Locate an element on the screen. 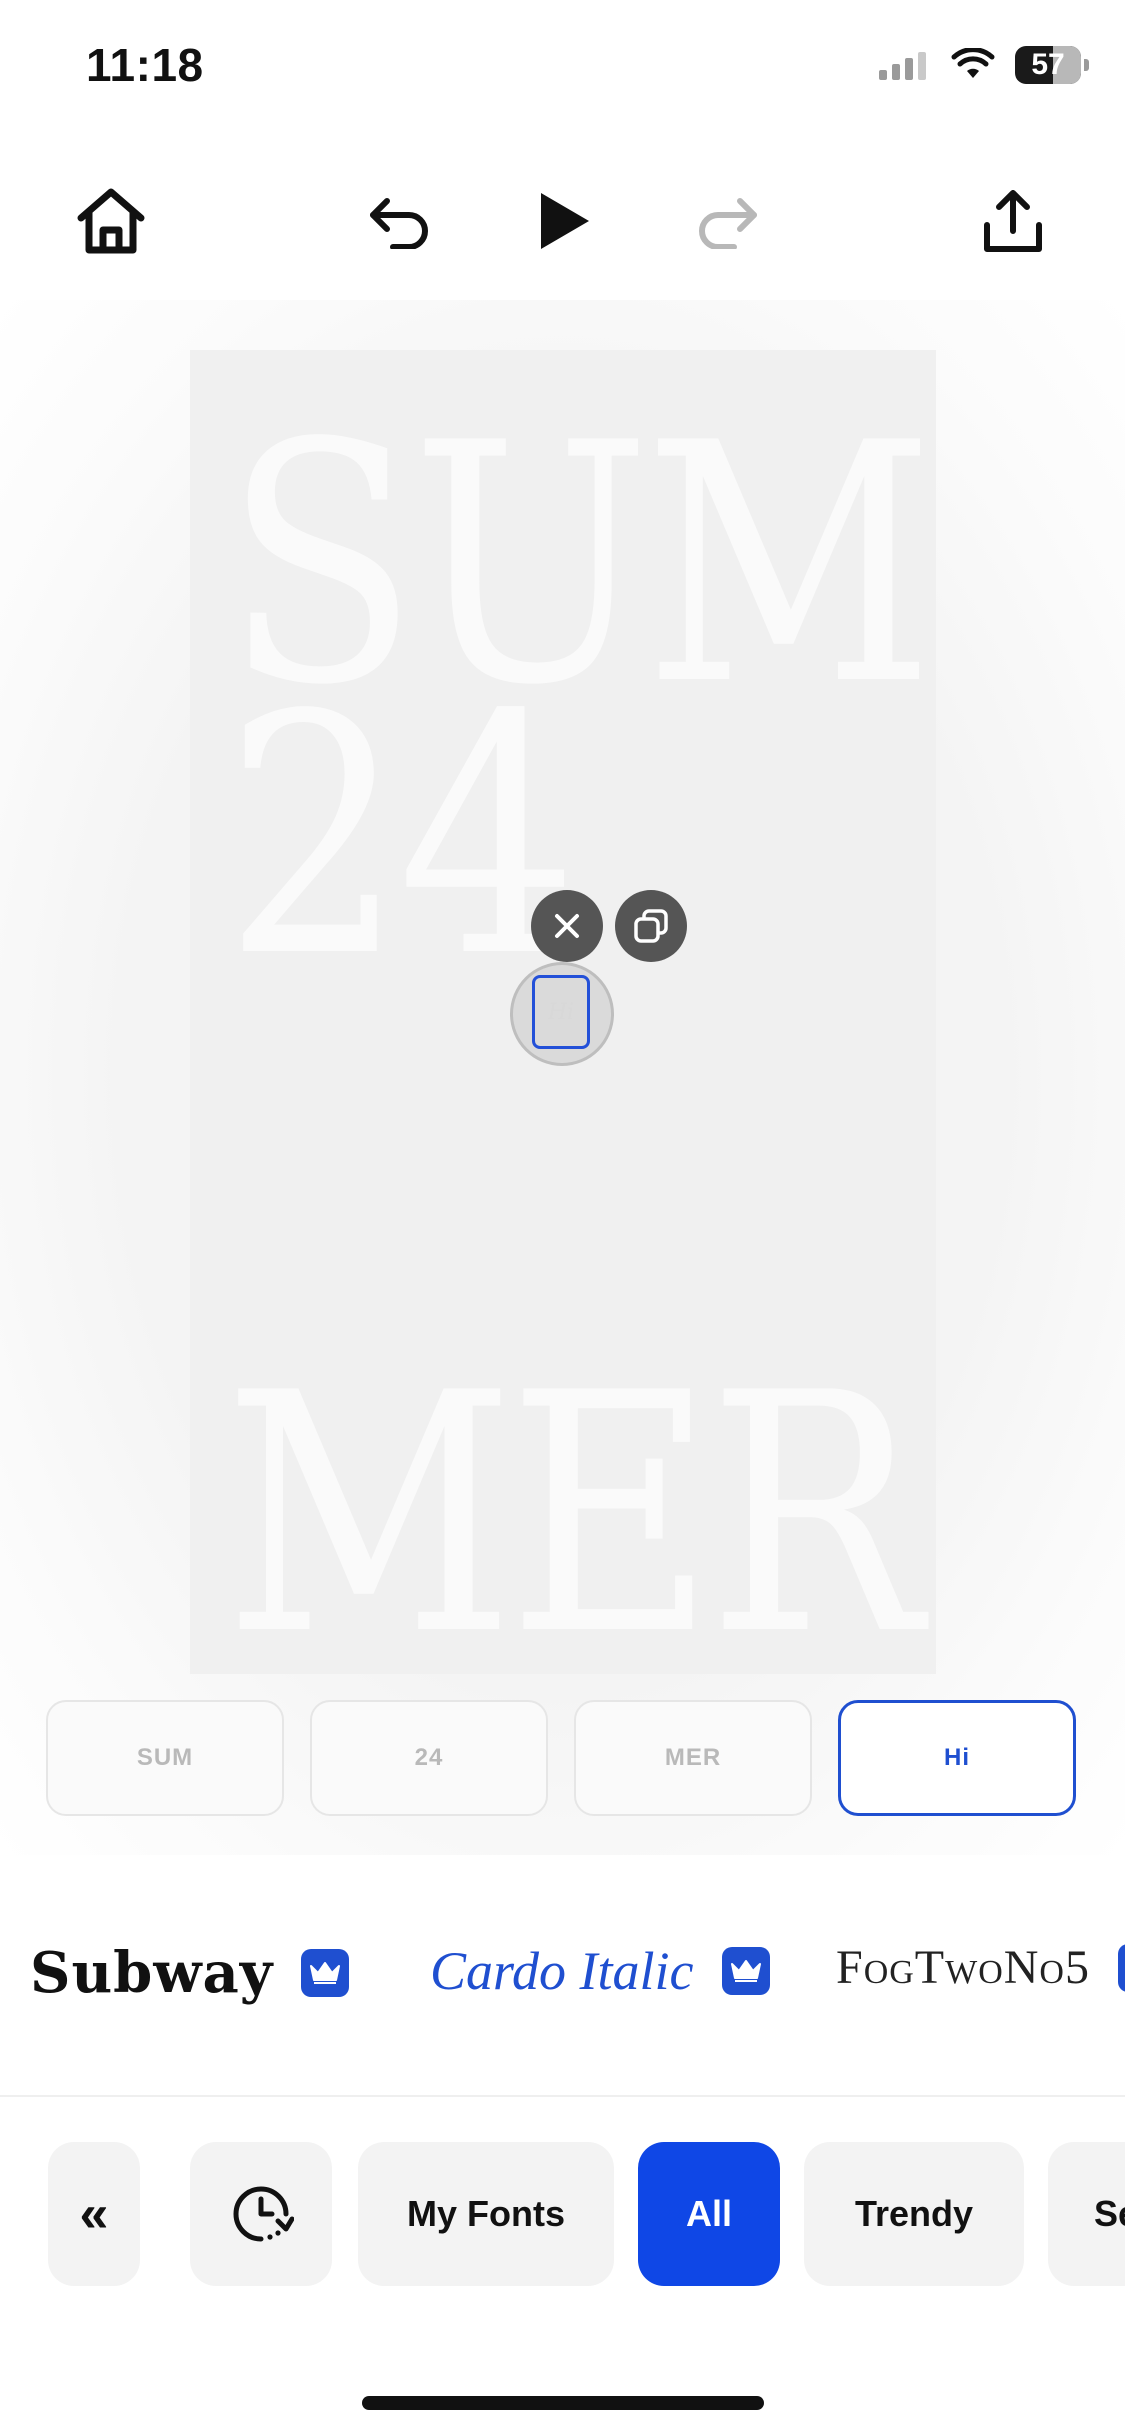 The width and height of the screenshot is (1125, 2436). layer-chip-24: 24 is located at coordinates (429, 1758).